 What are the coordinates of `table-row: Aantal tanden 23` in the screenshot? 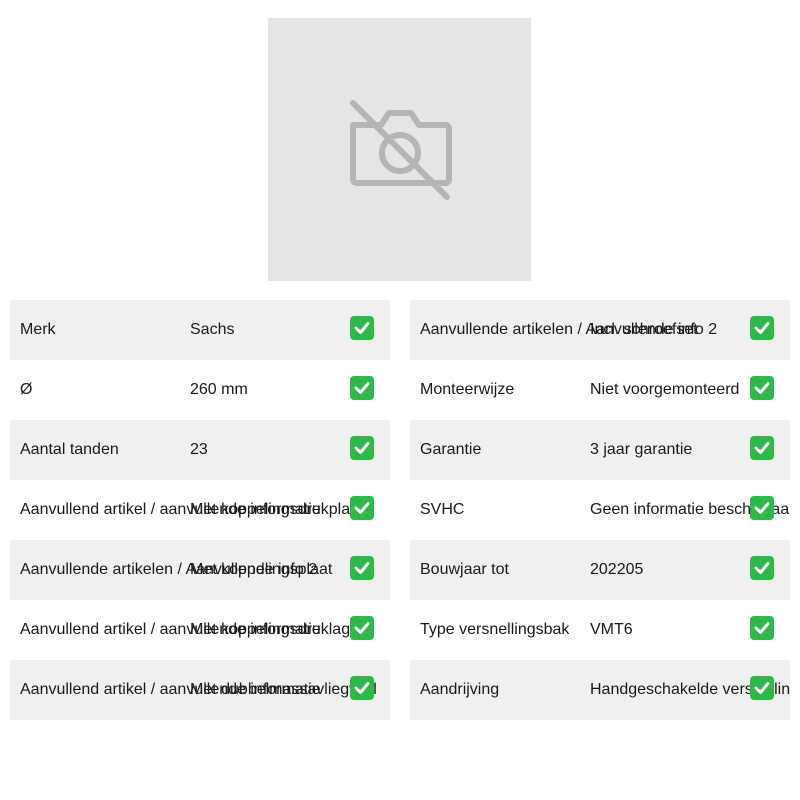 It's located at (200, 450).